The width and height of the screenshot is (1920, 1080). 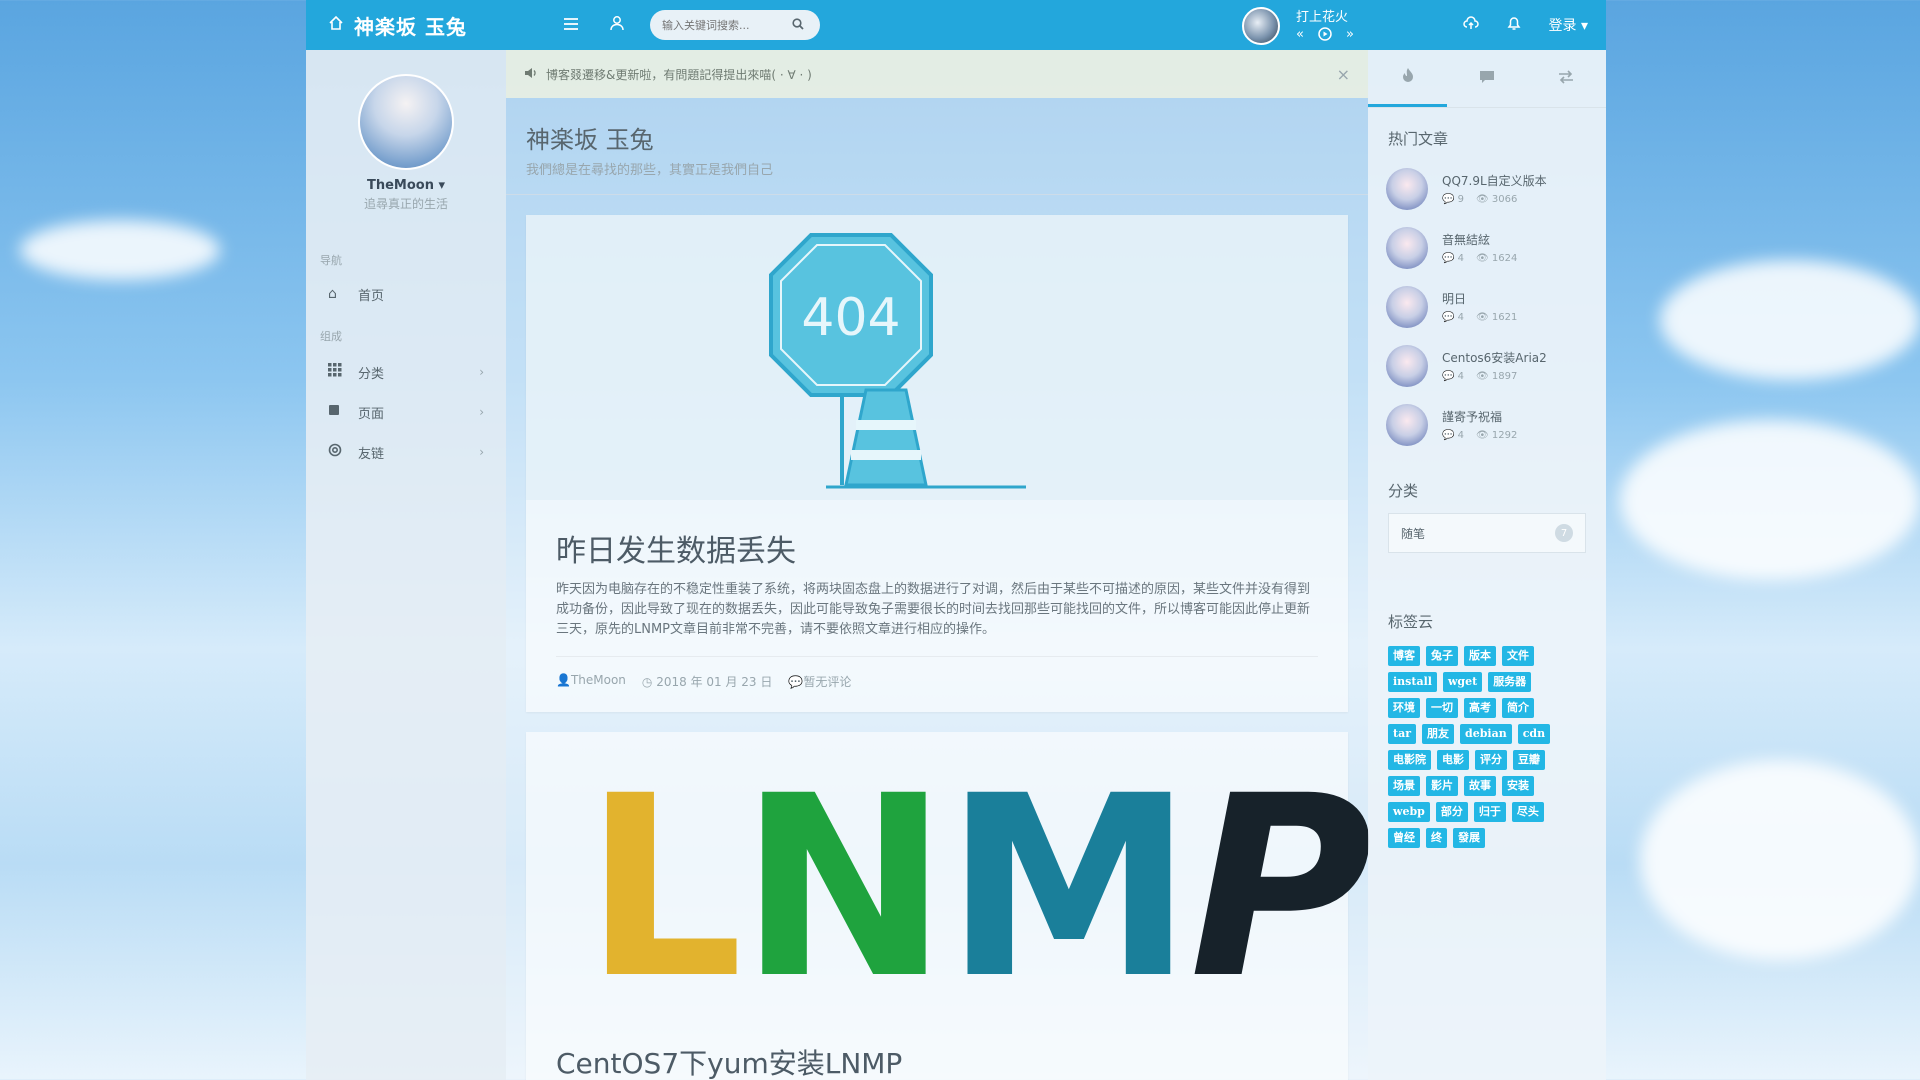 I want to click on post-comments-link: 💬暂无评论, so click(x=819, y=681).